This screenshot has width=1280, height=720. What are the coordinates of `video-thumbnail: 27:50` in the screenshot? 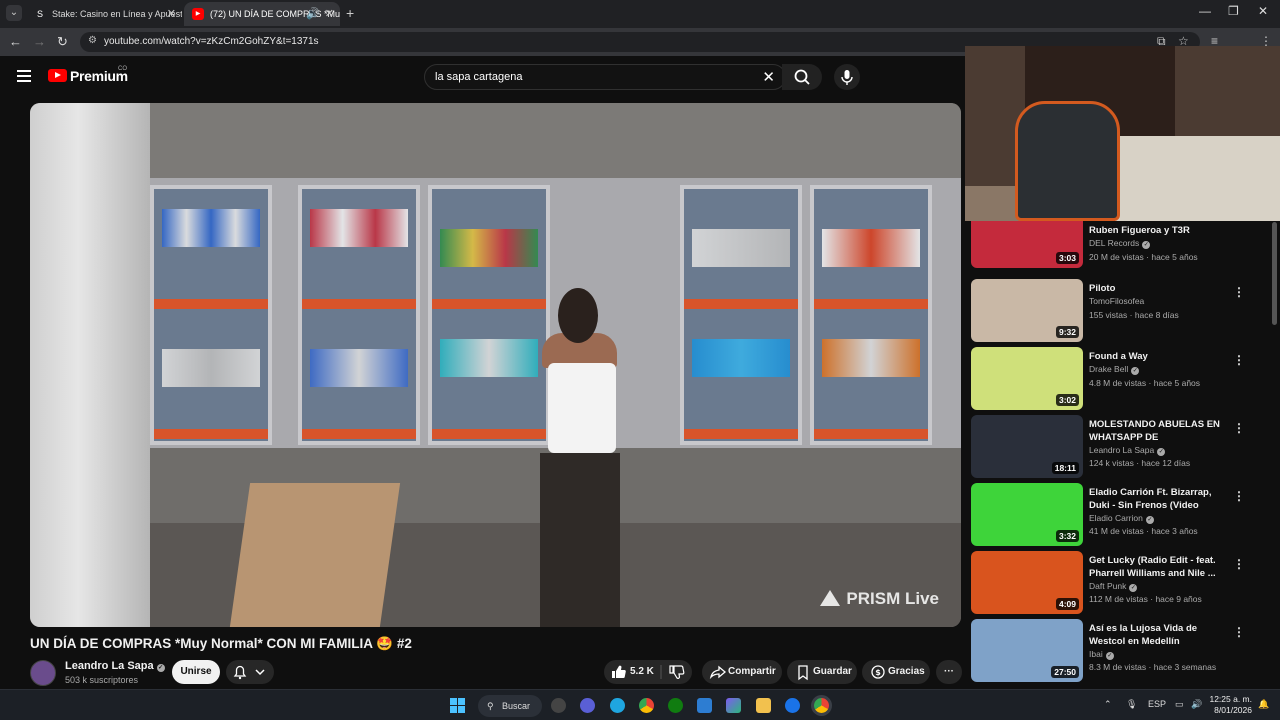 It's located at (1027, 650).